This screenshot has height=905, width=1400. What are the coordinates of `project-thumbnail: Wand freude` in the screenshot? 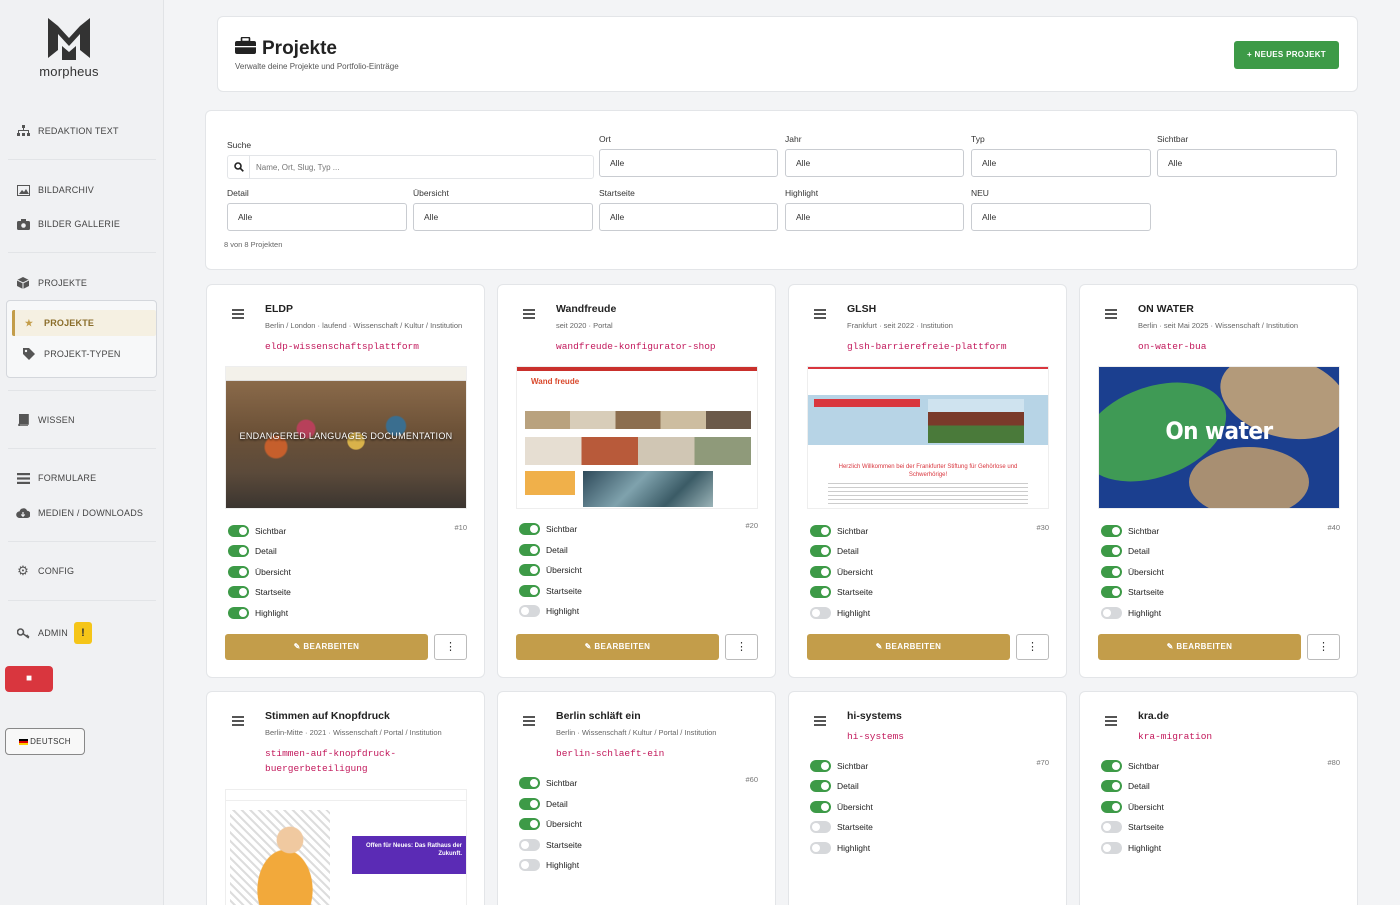 It's located at (637, 437).